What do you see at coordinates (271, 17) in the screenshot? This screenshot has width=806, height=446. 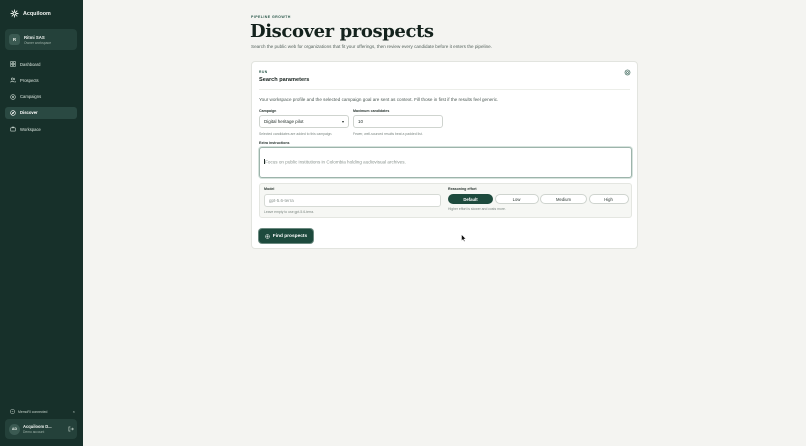 I see `page-eyebrow: PIPELINE GROWTH` at bounding box center [271, 17].